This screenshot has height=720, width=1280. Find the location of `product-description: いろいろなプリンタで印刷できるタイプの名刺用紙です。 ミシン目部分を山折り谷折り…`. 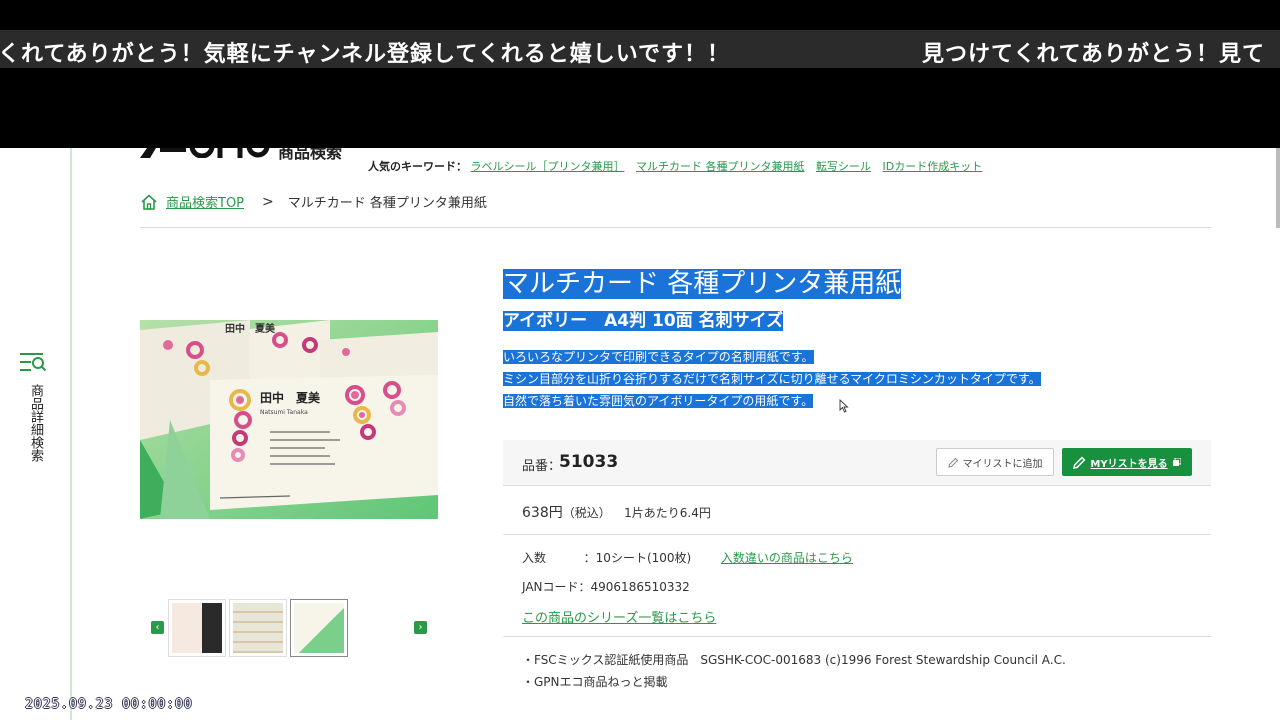

product-description: いろいろなプリンタで印刷できるタイプの名刺用紙です。 ミシン目部分を山折り谷折り… is located at coordinates (772, 379).